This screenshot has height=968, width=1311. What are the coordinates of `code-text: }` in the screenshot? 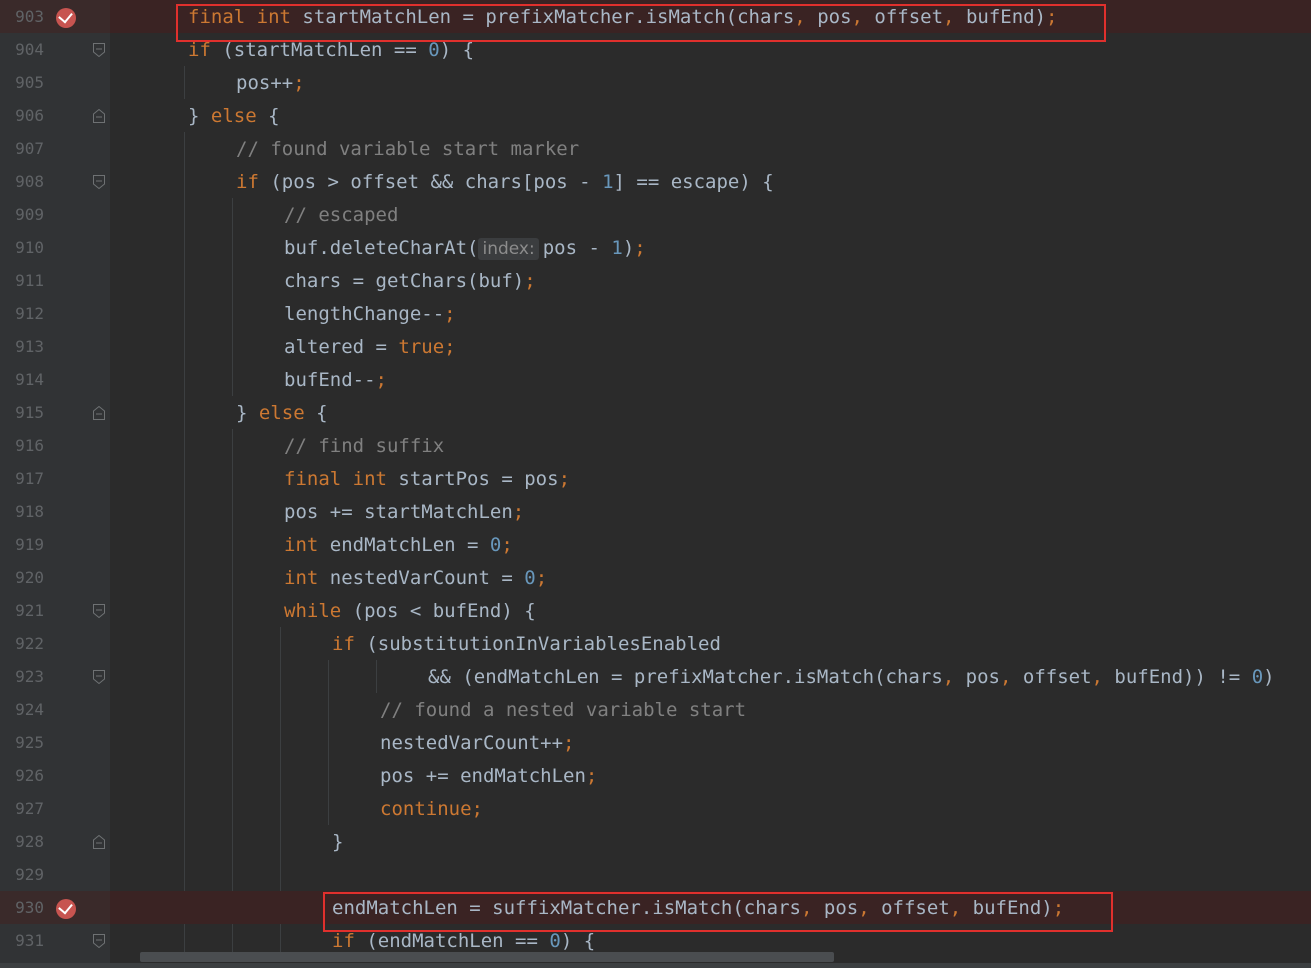 It's located at (337, 842).